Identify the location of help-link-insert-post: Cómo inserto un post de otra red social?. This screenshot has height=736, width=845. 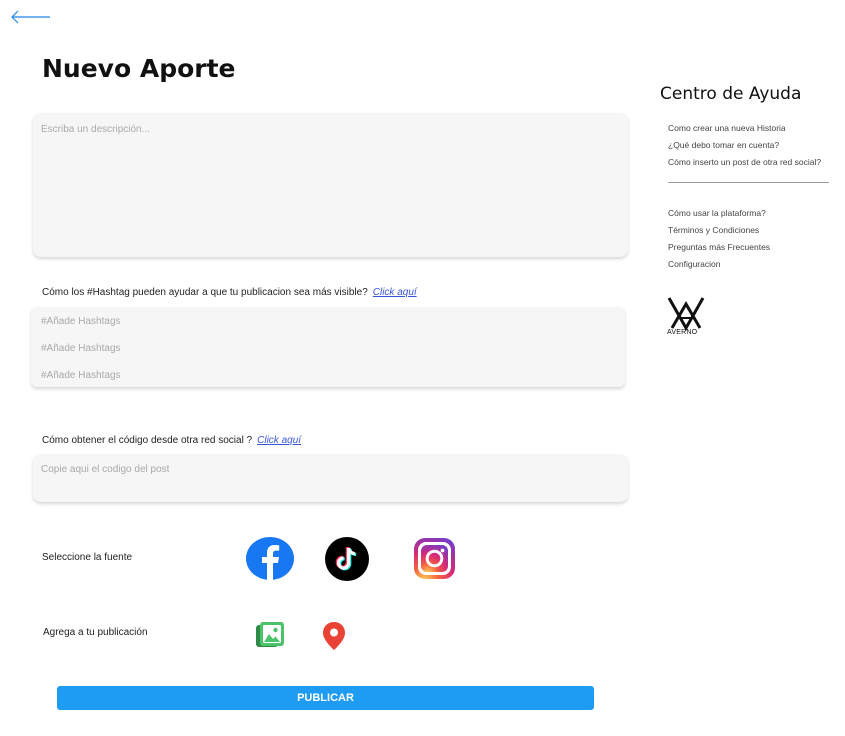
(744, 162).